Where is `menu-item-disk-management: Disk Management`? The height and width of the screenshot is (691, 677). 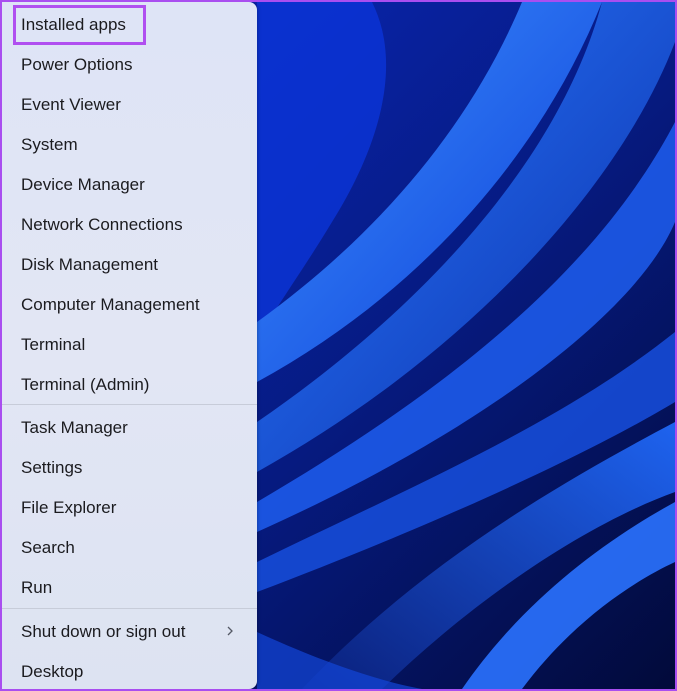 menu-item-disk-management: Disk Management is located at coordinates (129, 265).